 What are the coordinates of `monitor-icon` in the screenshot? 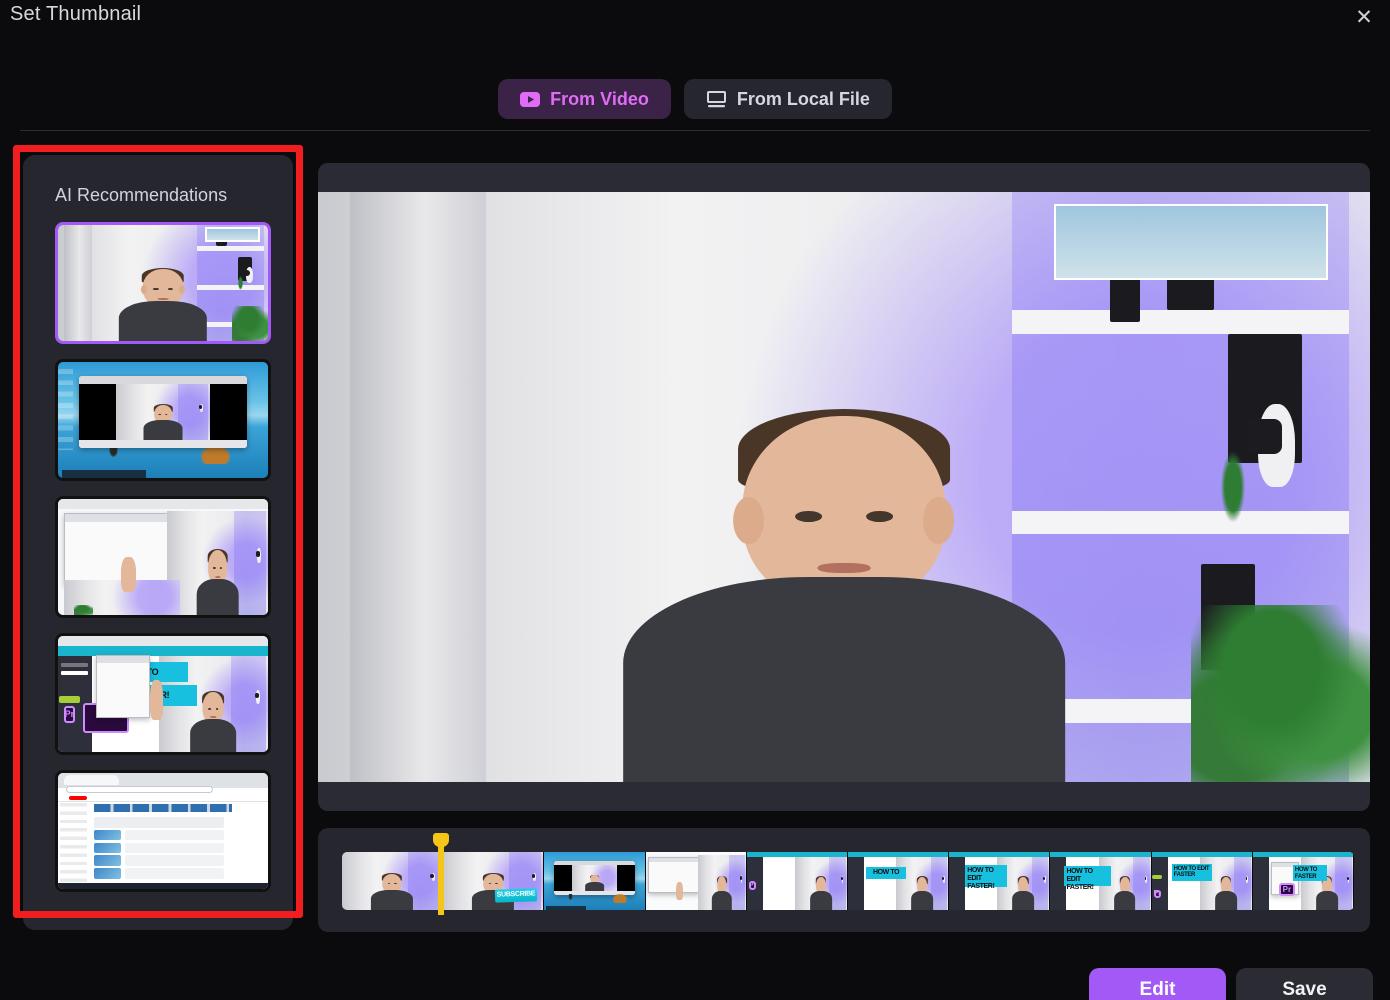 It's located at (716, 99).